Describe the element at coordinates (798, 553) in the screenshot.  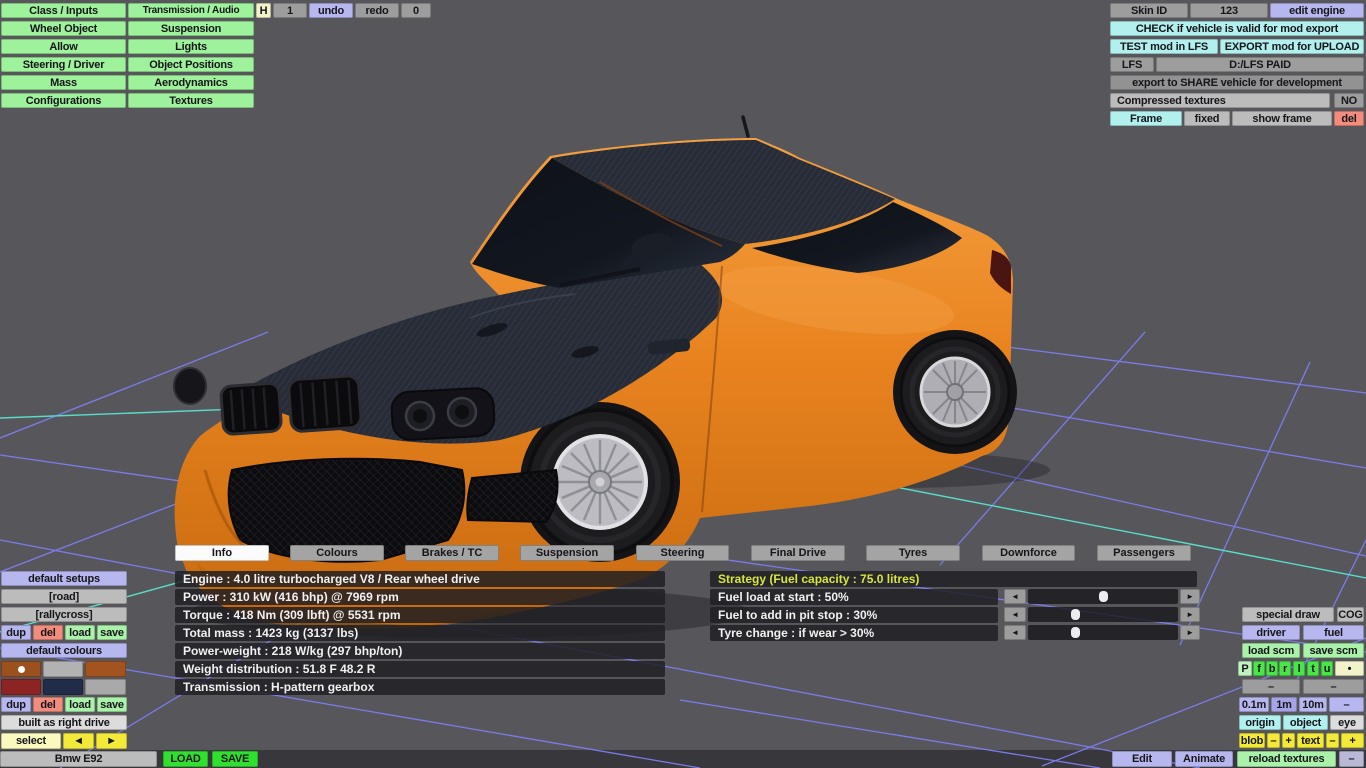
I see `tab-final-drive: Final Drive` at that location.